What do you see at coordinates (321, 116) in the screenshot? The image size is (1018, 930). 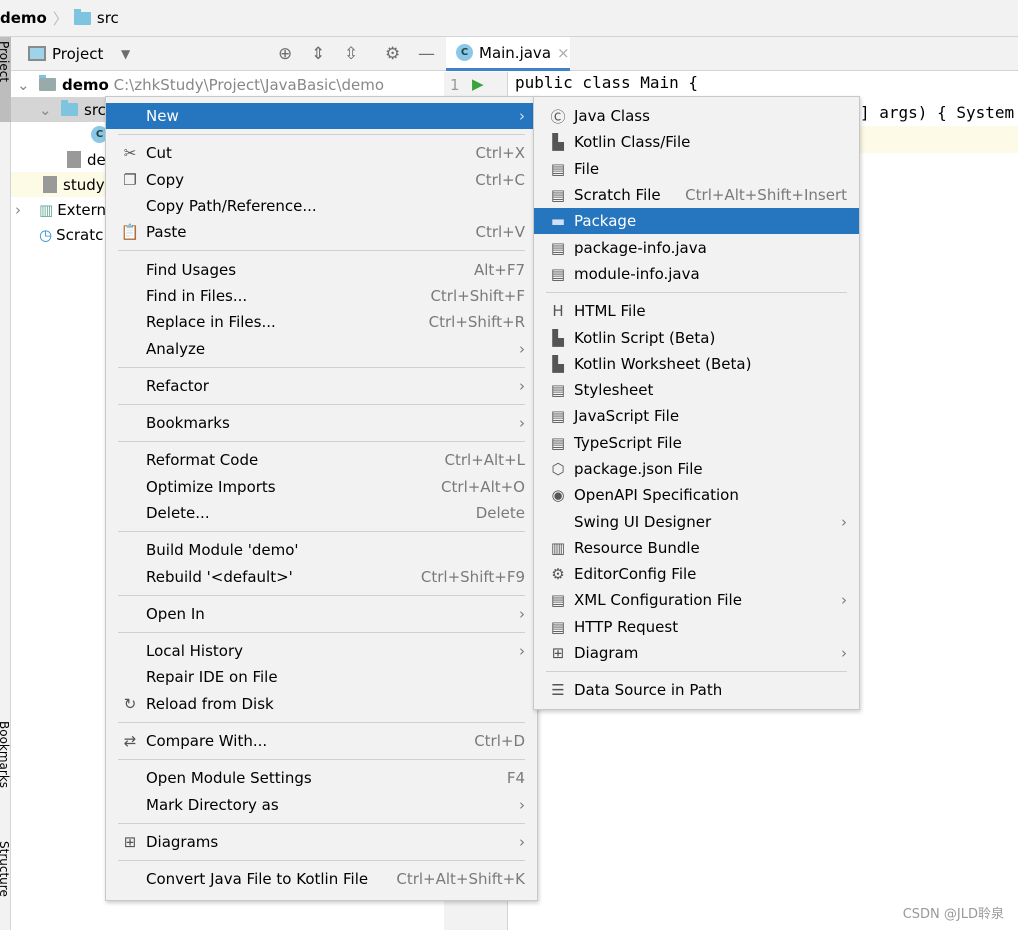 I see `menu-item-new: New ›` at bounding box center [321, 116].